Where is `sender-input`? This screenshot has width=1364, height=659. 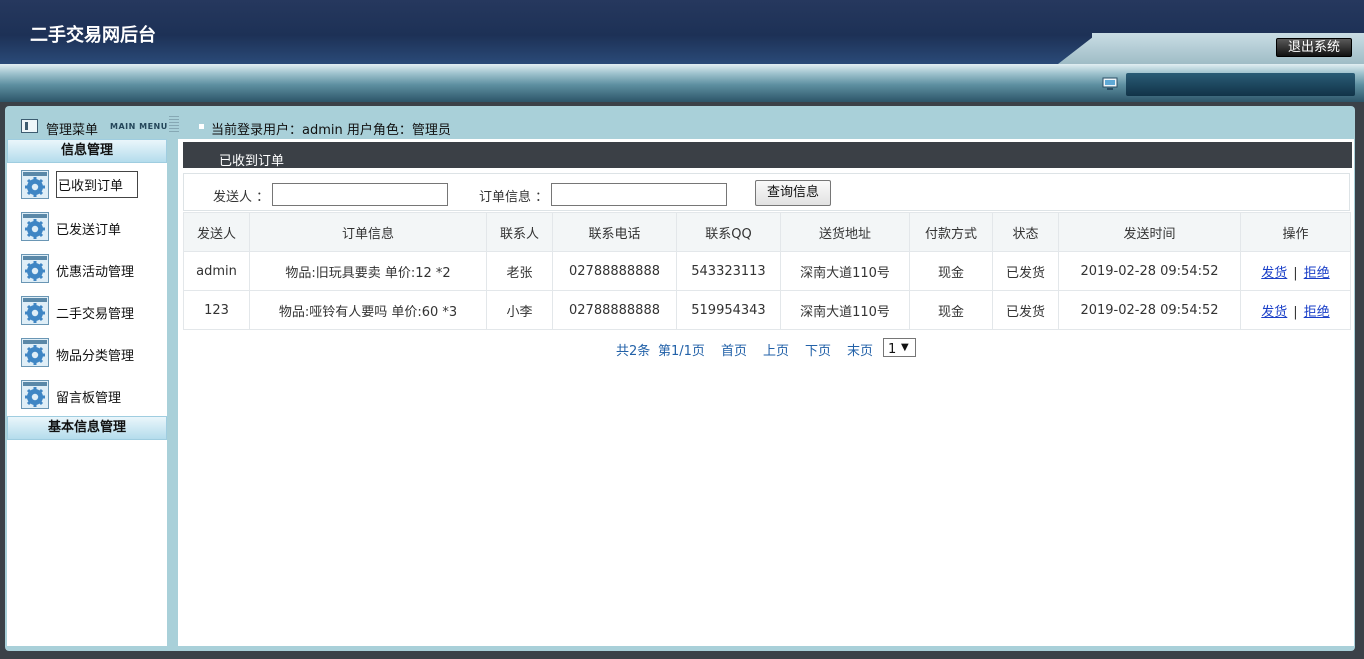 sender-input is located at coordinates (360, 194).